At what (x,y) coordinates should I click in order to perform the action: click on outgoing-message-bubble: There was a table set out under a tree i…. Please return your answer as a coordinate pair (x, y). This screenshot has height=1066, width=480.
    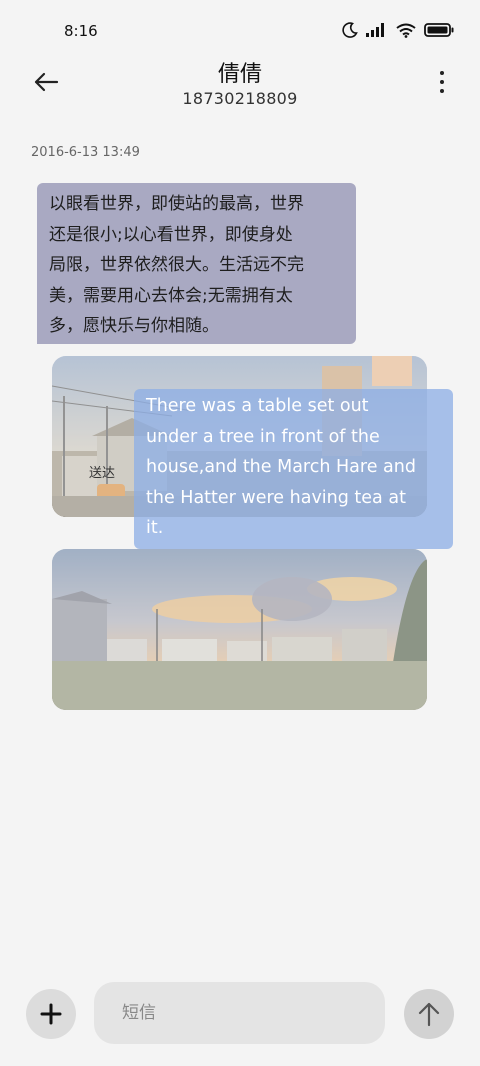
    Looking at the image, I should click on (293, 469).